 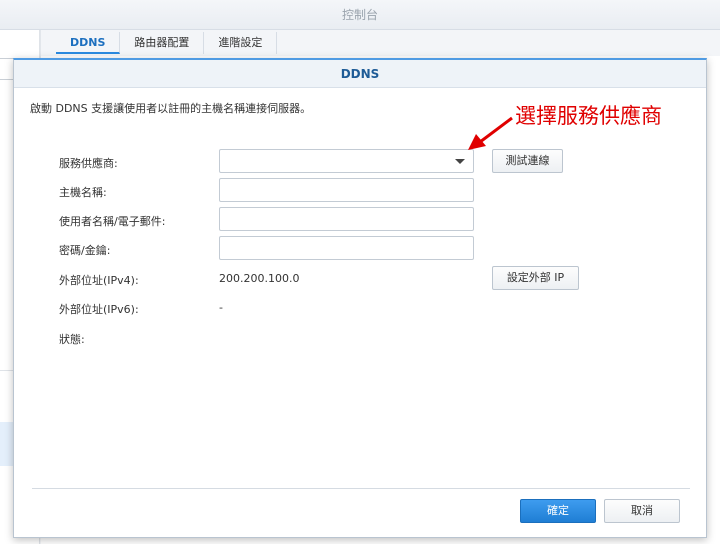 I want to click on password-input, so click(x=346, y=248).